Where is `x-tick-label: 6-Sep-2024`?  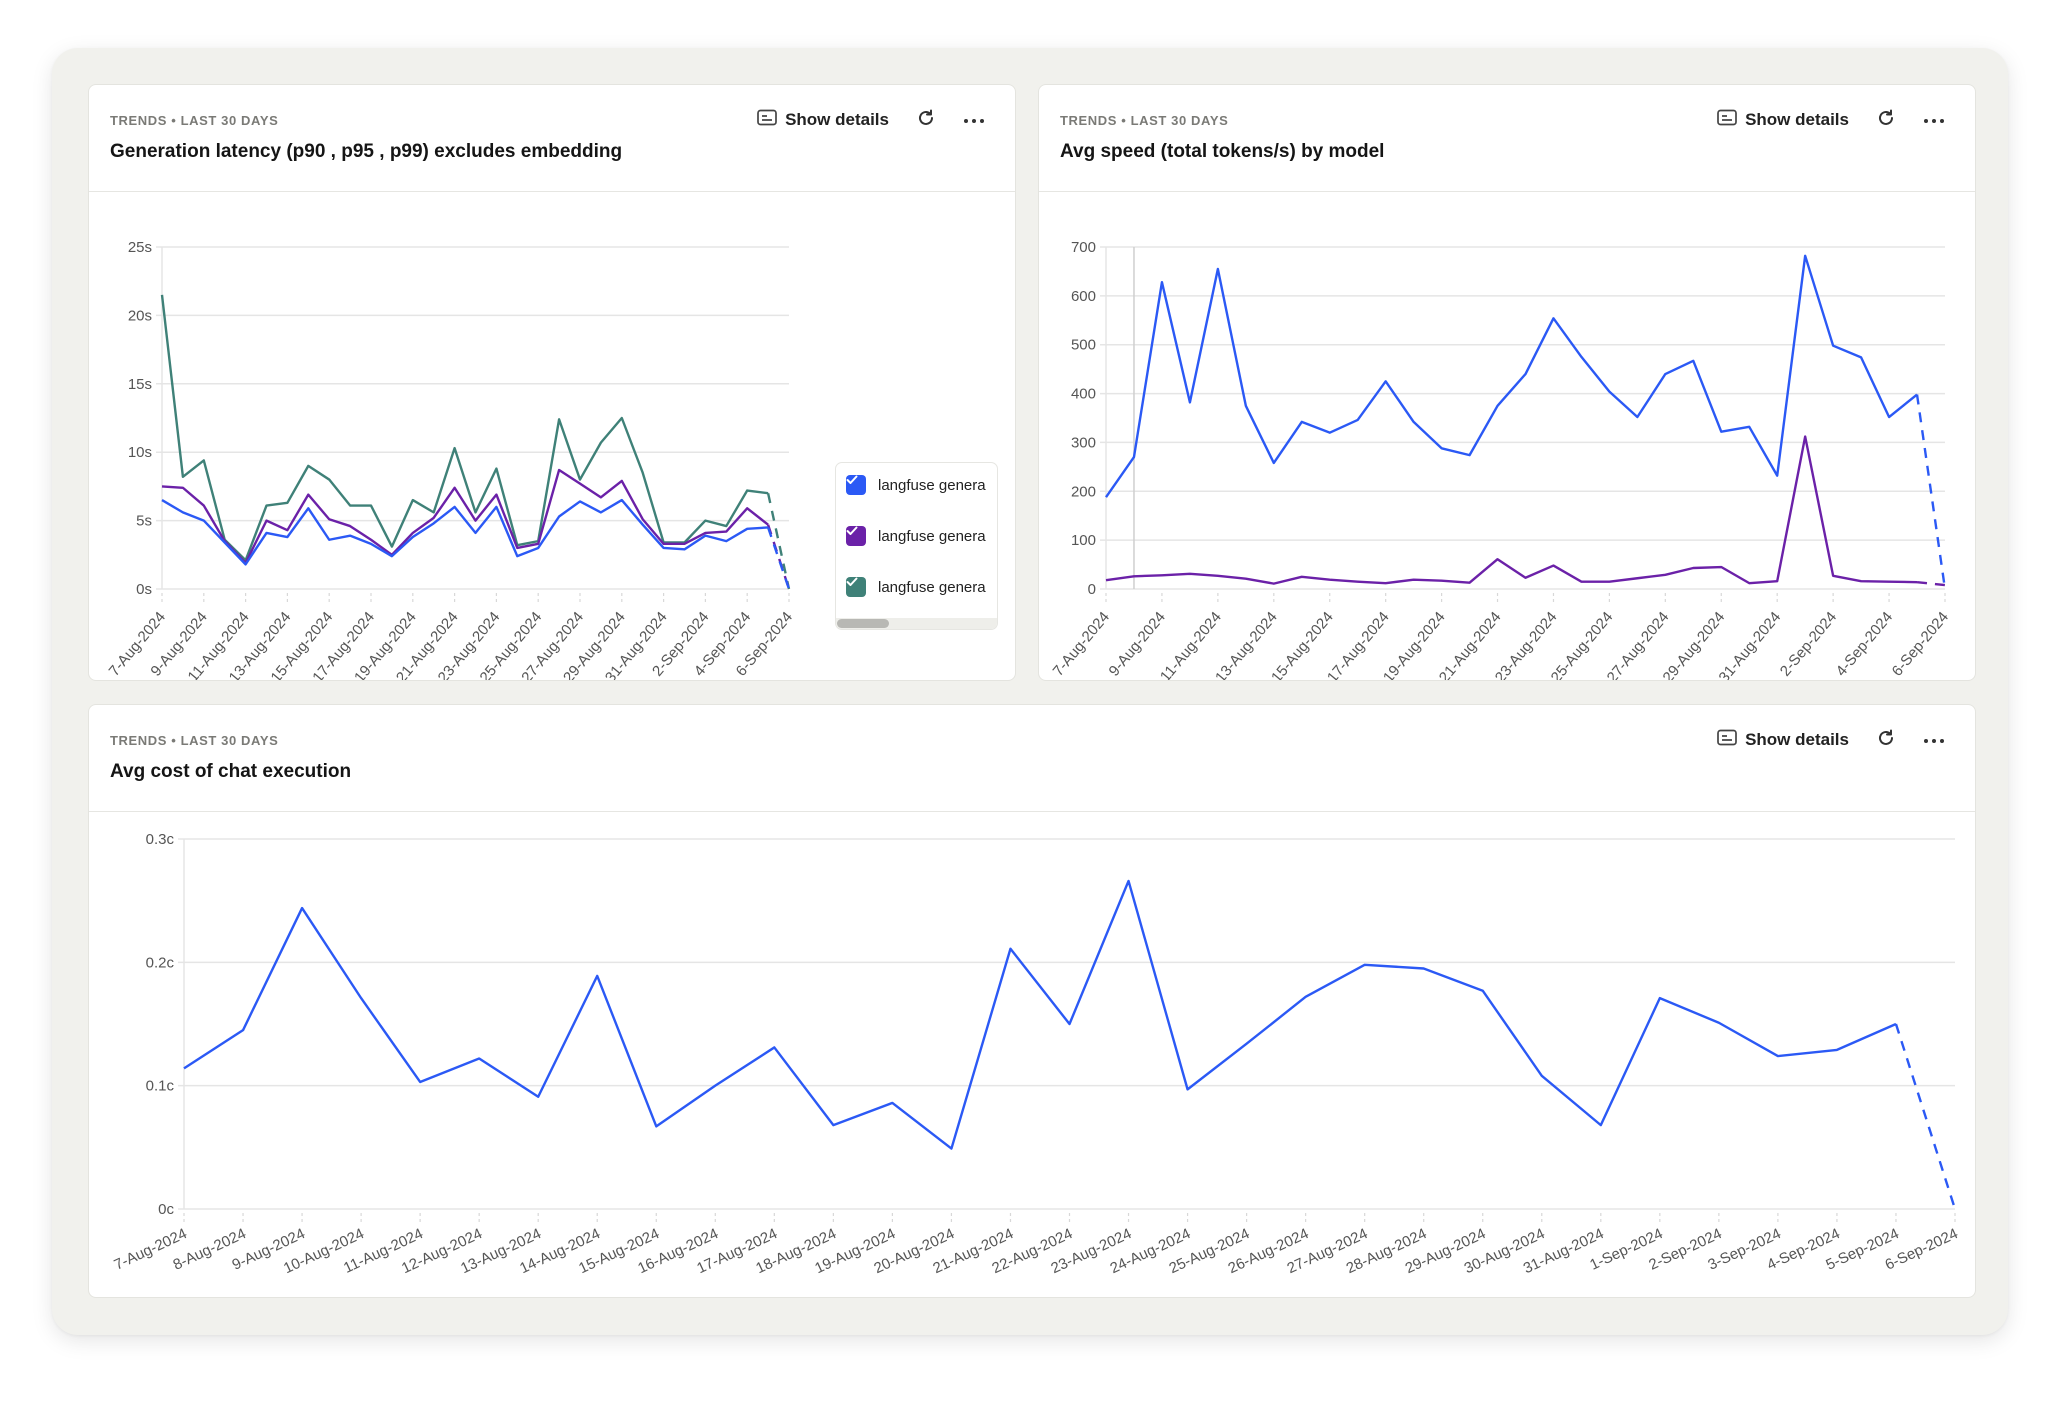 x-tick-label: 6-Sep-2024 is located at coordinates (1920, 644).